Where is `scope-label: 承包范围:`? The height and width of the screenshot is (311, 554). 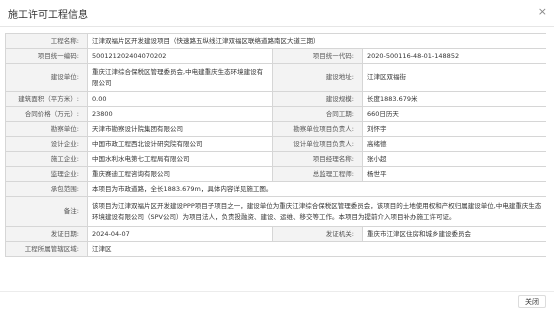
scope-label: 承包范围: is located at coordinates (46, 189).